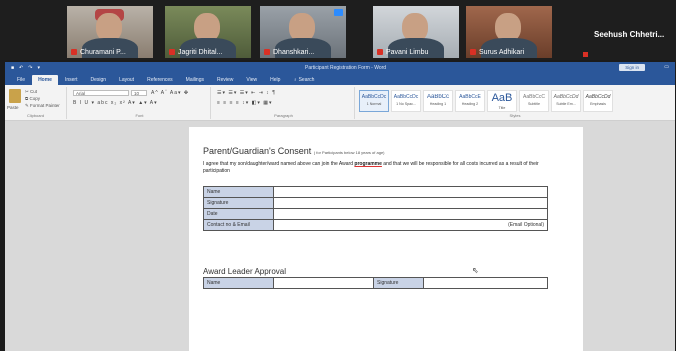  Describe the element at coordinates (470, 101) in the screenshot. I see `style-heading-2: AaBbCcE Heading 2` at that location.